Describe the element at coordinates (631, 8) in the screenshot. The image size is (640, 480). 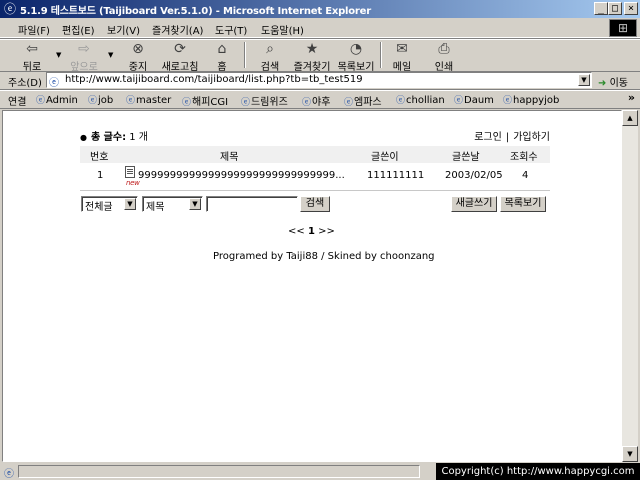
I see `close-button: ×` at that location.